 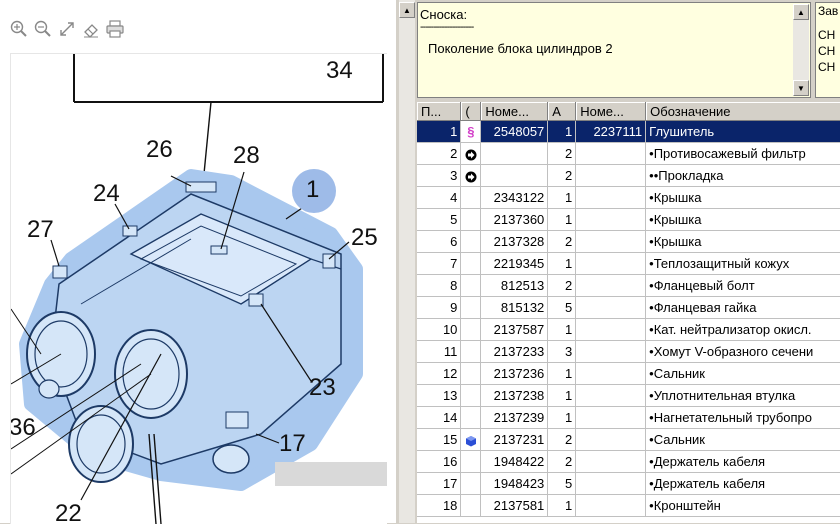 What do you see at coordinates (42, 29) in the screenshot?
I see `zoom-out-icon` at bounding box center [42, 29].